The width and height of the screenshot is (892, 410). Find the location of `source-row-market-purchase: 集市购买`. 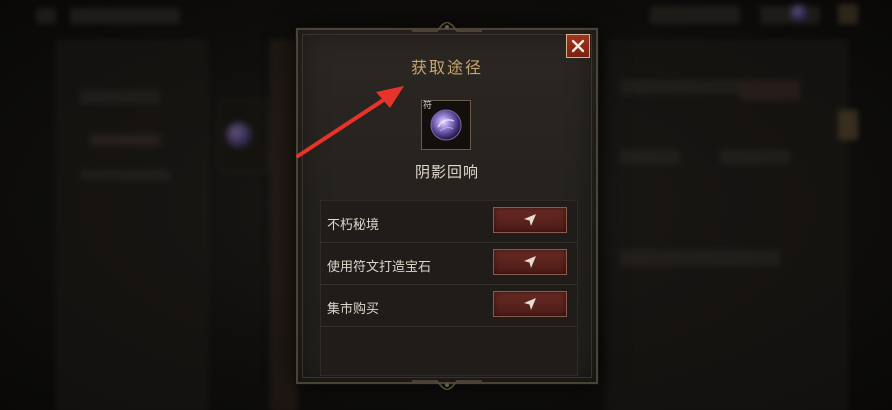

source-row-market-purchase: 集市购买 is located at coordinates (449, 306).